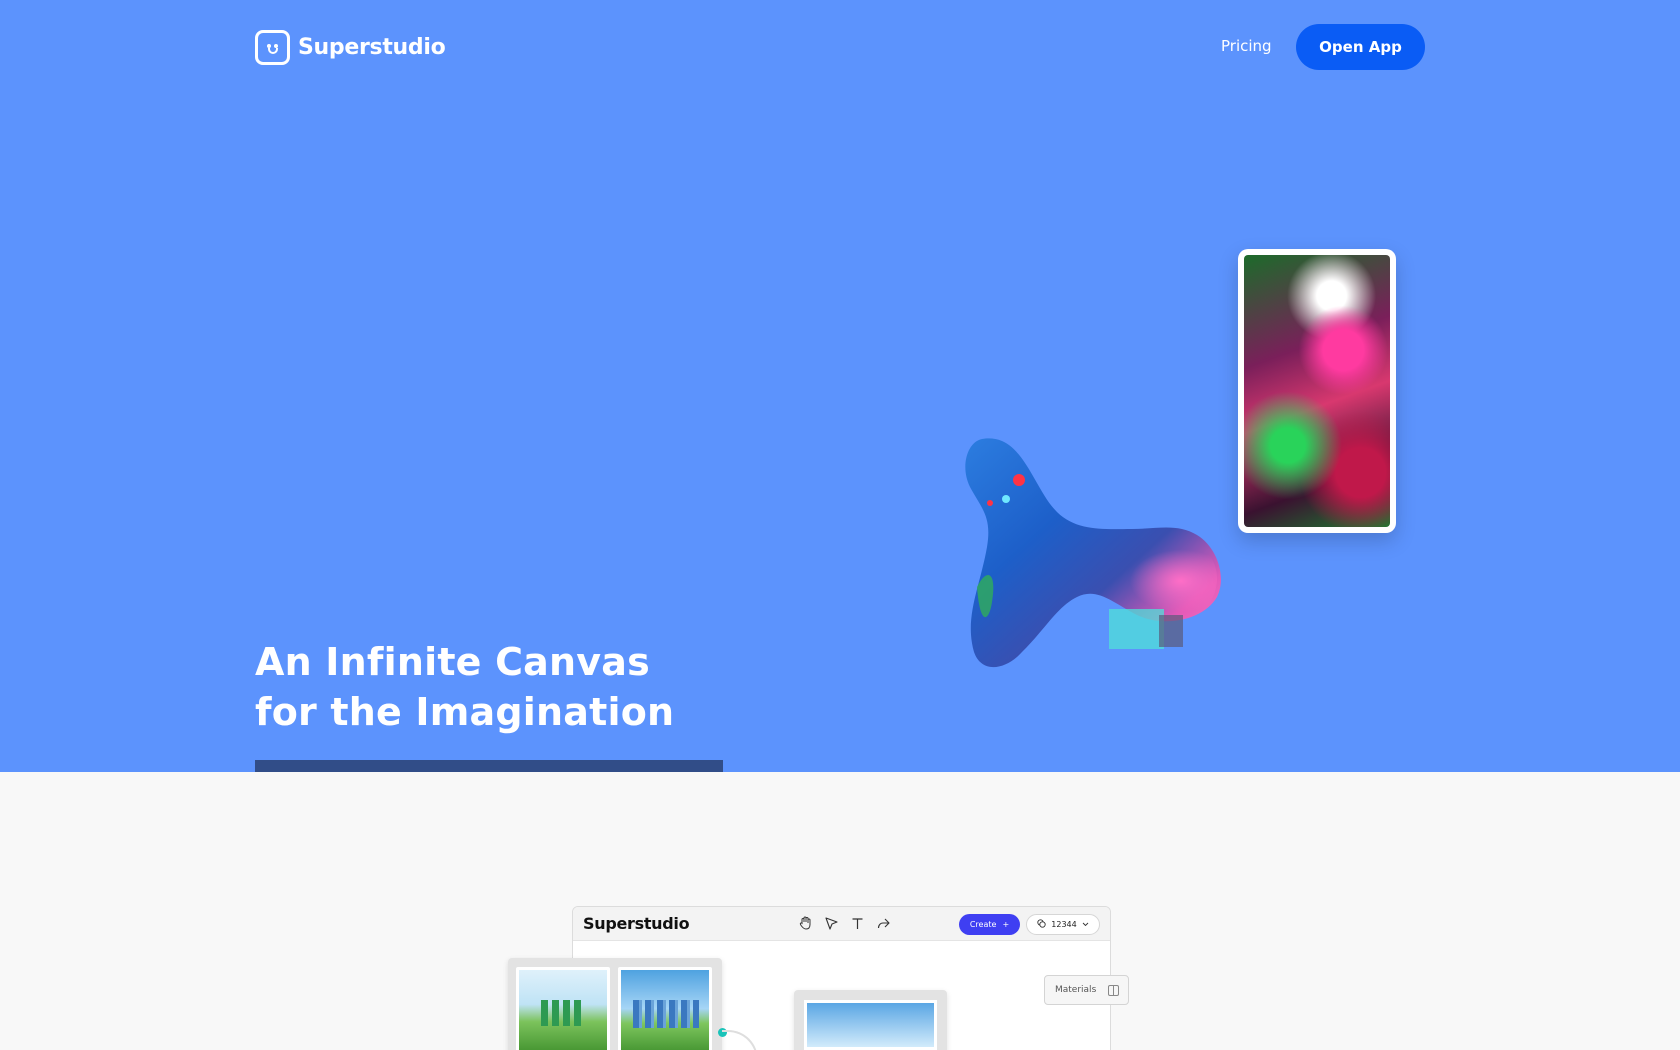 Image resolution: width=1680 pixels, height=1050 pixels. Describe the element at coordinates (870, 1025) in the screenshot. I see `sky-image` at that location.